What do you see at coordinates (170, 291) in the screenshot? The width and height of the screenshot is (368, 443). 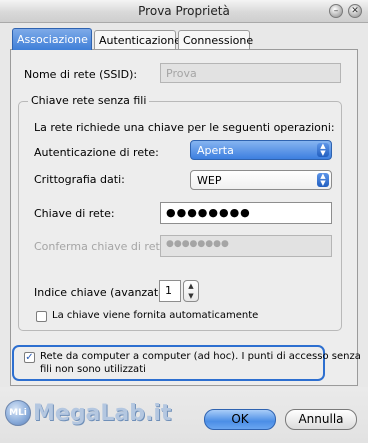 I see `key-index-field: 1` at bounding box center [170, 291].